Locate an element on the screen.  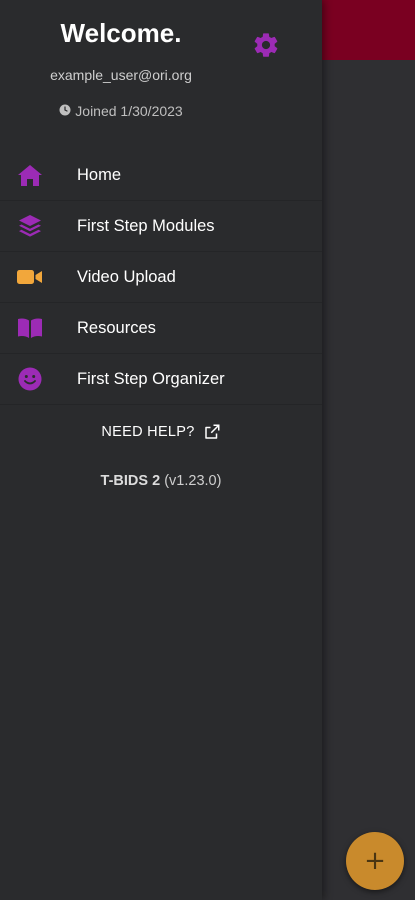
joined-text: Joined 1/30/2023 is located at coordinates (129, 111).